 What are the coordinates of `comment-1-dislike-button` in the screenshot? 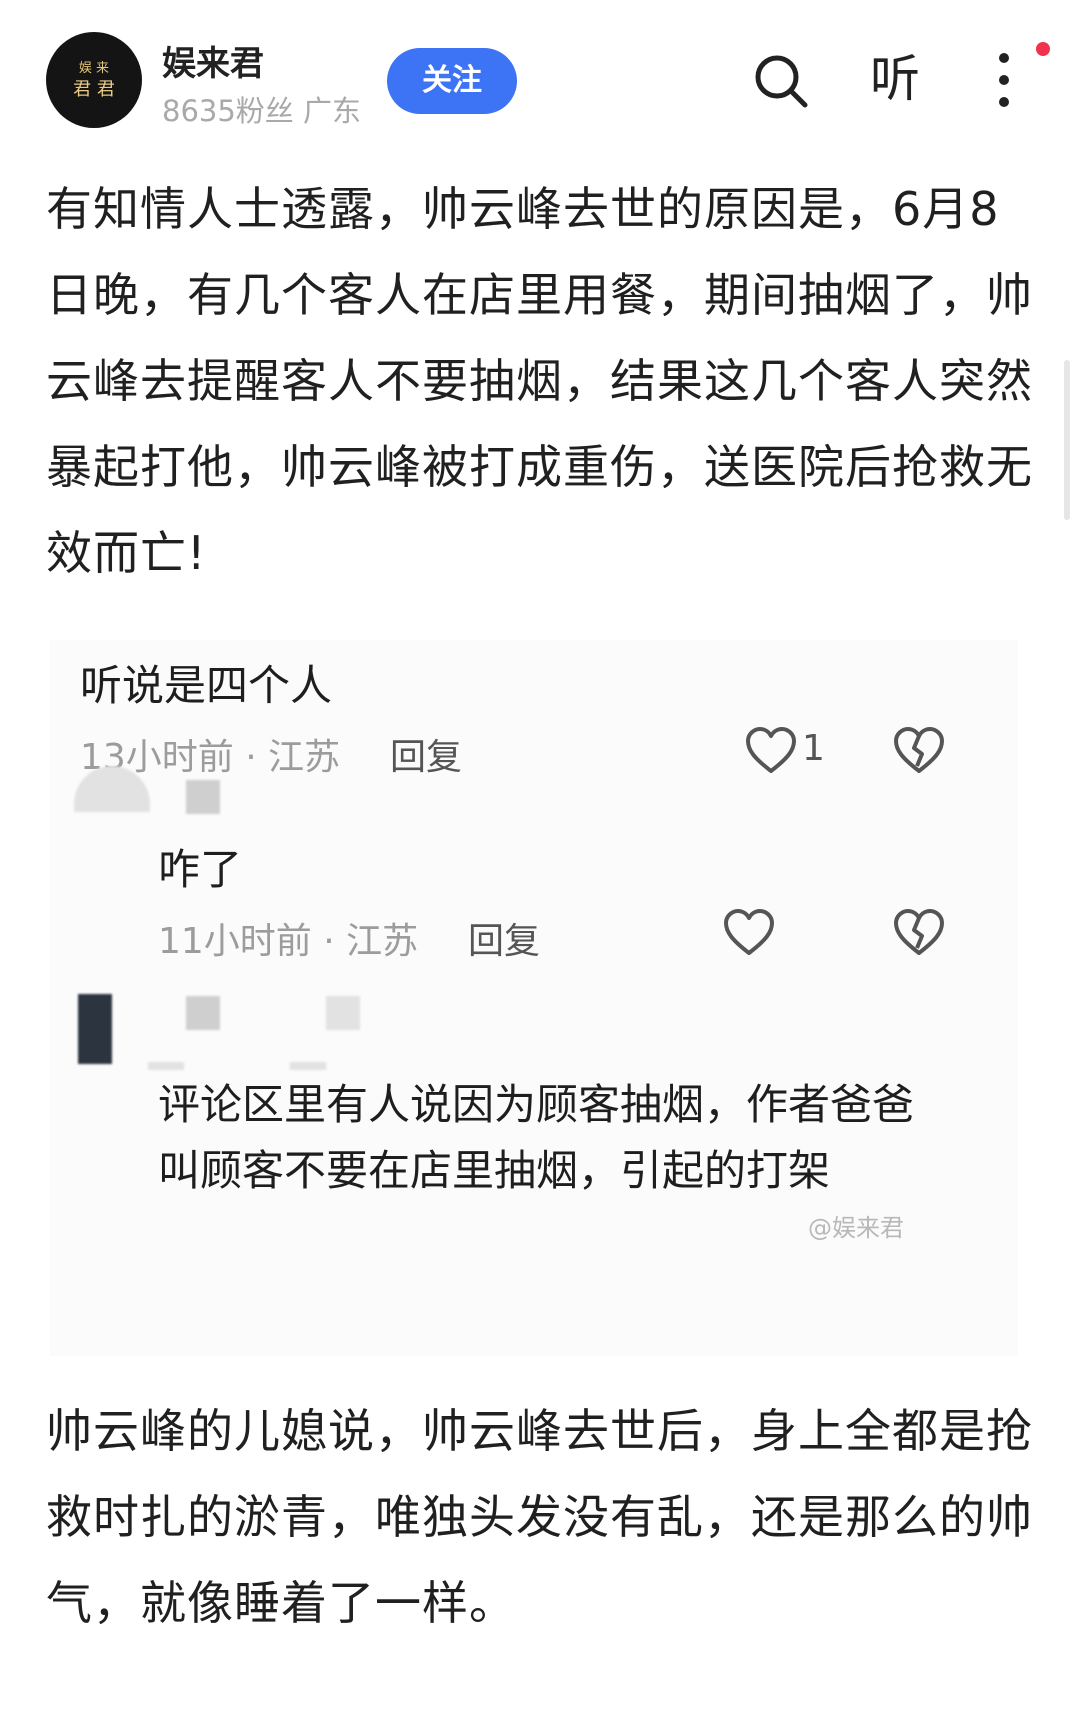 It's located at (919, 751).